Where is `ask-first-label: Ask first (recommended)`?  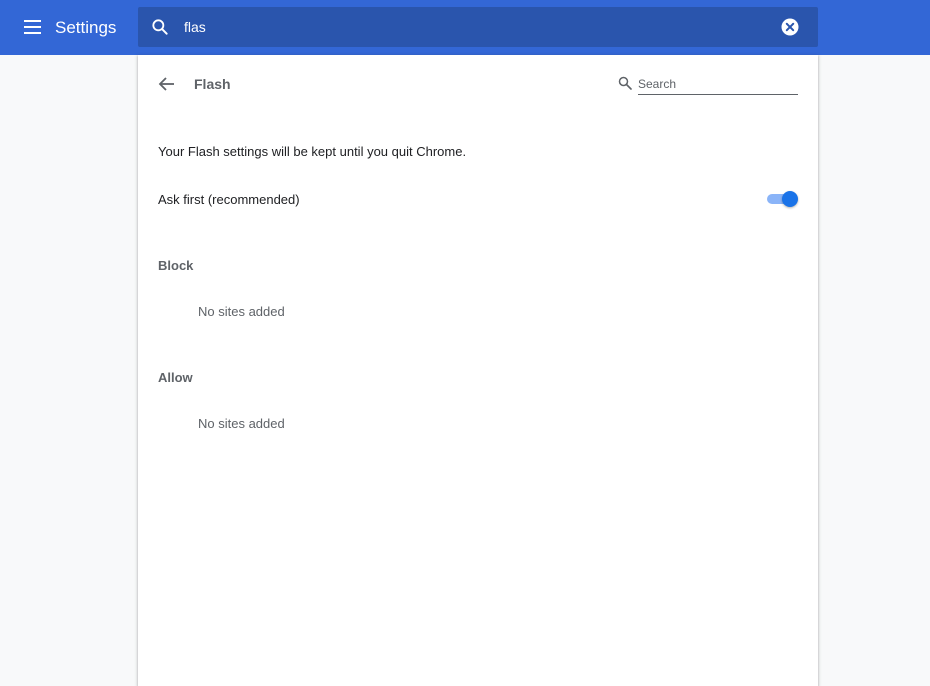 ask-first-label: Ask first (recommended) is located at coordinates (229, 199).